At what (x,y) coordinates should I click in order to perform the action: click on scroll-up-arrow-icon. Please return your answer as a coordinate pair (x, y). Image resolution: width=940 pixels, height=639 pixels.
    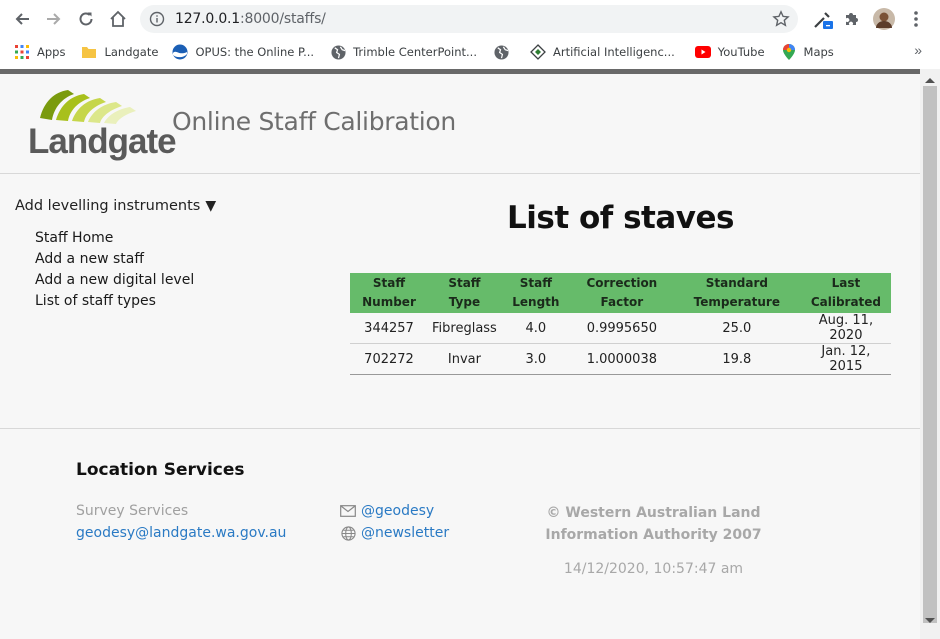
    Looking at the image, I should click on (930, 80).